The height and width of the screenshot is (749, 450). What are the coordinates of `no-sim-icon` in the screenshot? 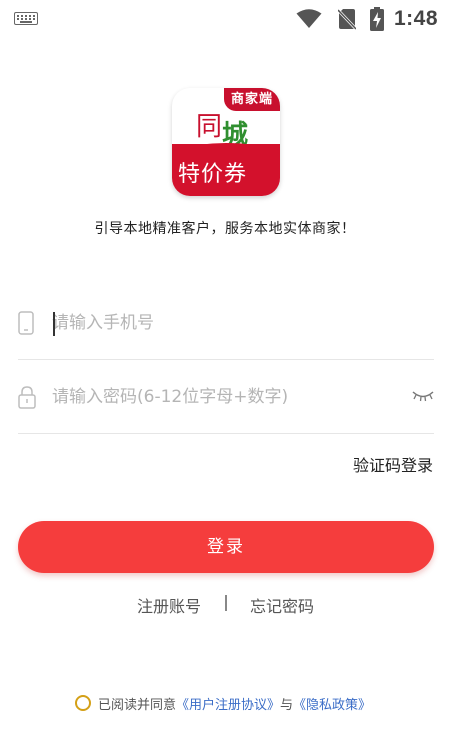 It's located at (346, 19).